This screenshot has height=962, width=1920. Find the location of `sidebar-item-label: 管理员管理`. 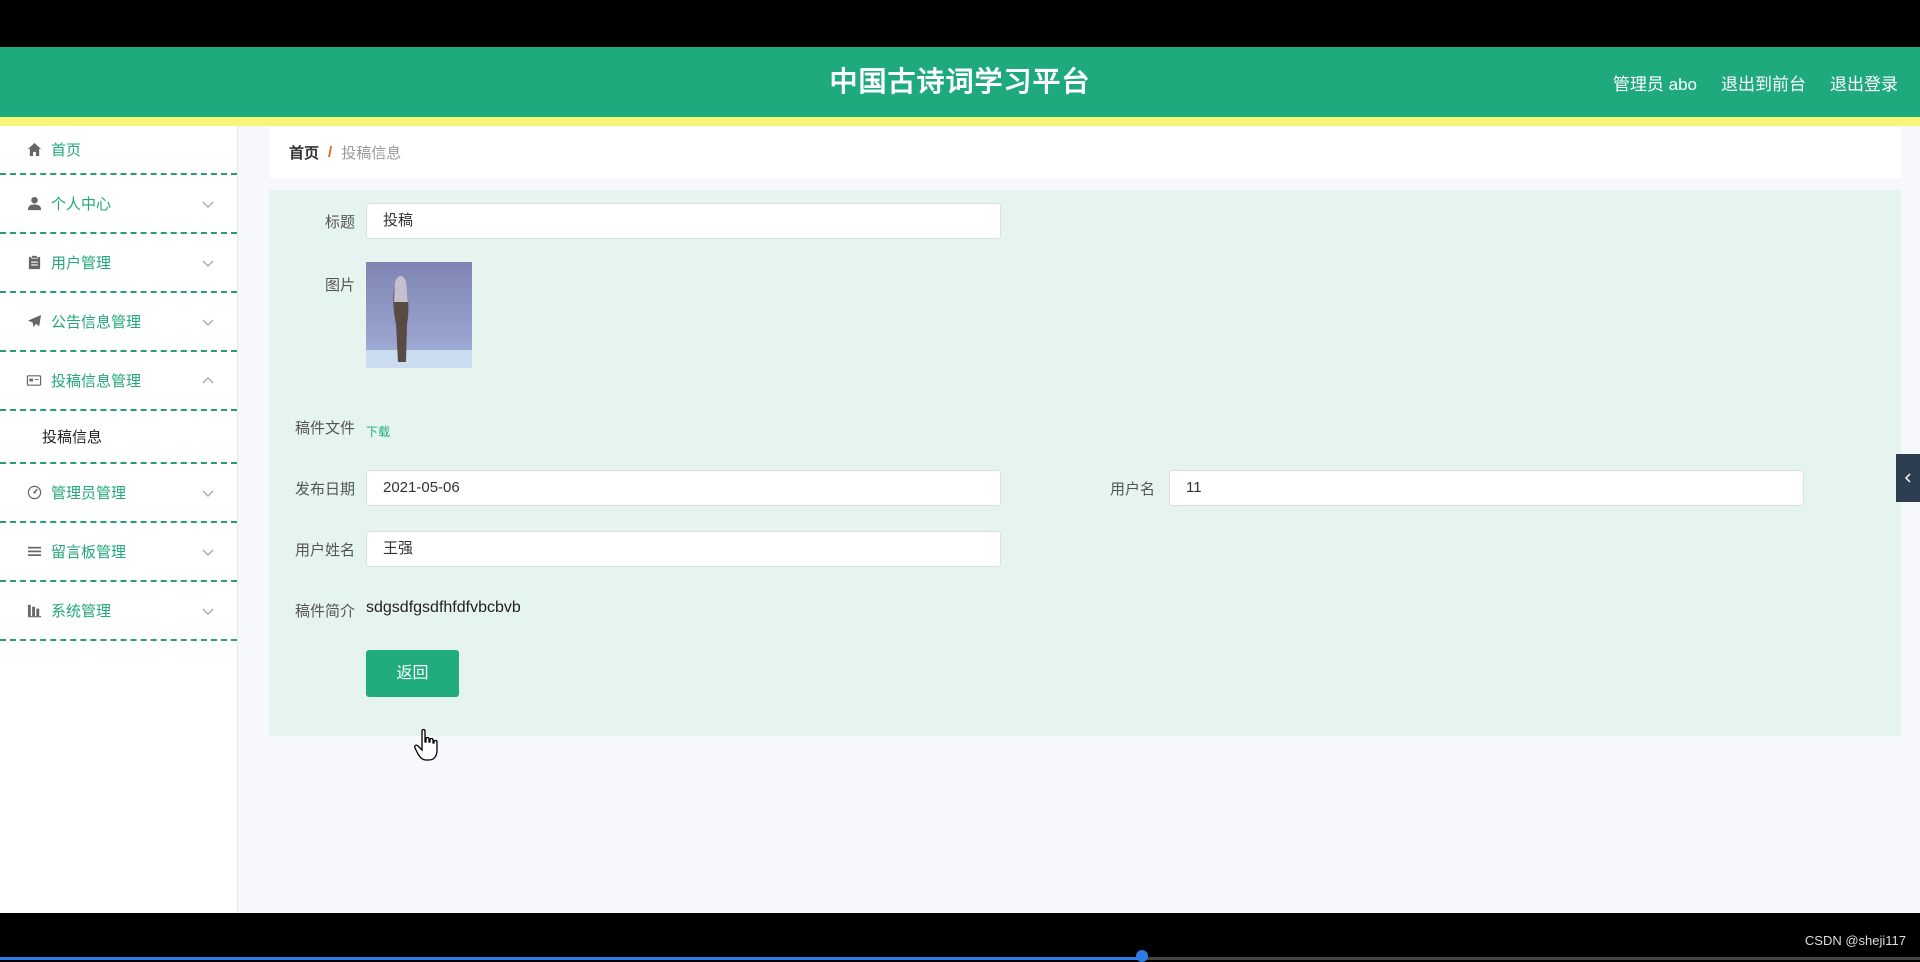

sidebar-item-label: 管理员管理 is located at coordinates (89, 493).